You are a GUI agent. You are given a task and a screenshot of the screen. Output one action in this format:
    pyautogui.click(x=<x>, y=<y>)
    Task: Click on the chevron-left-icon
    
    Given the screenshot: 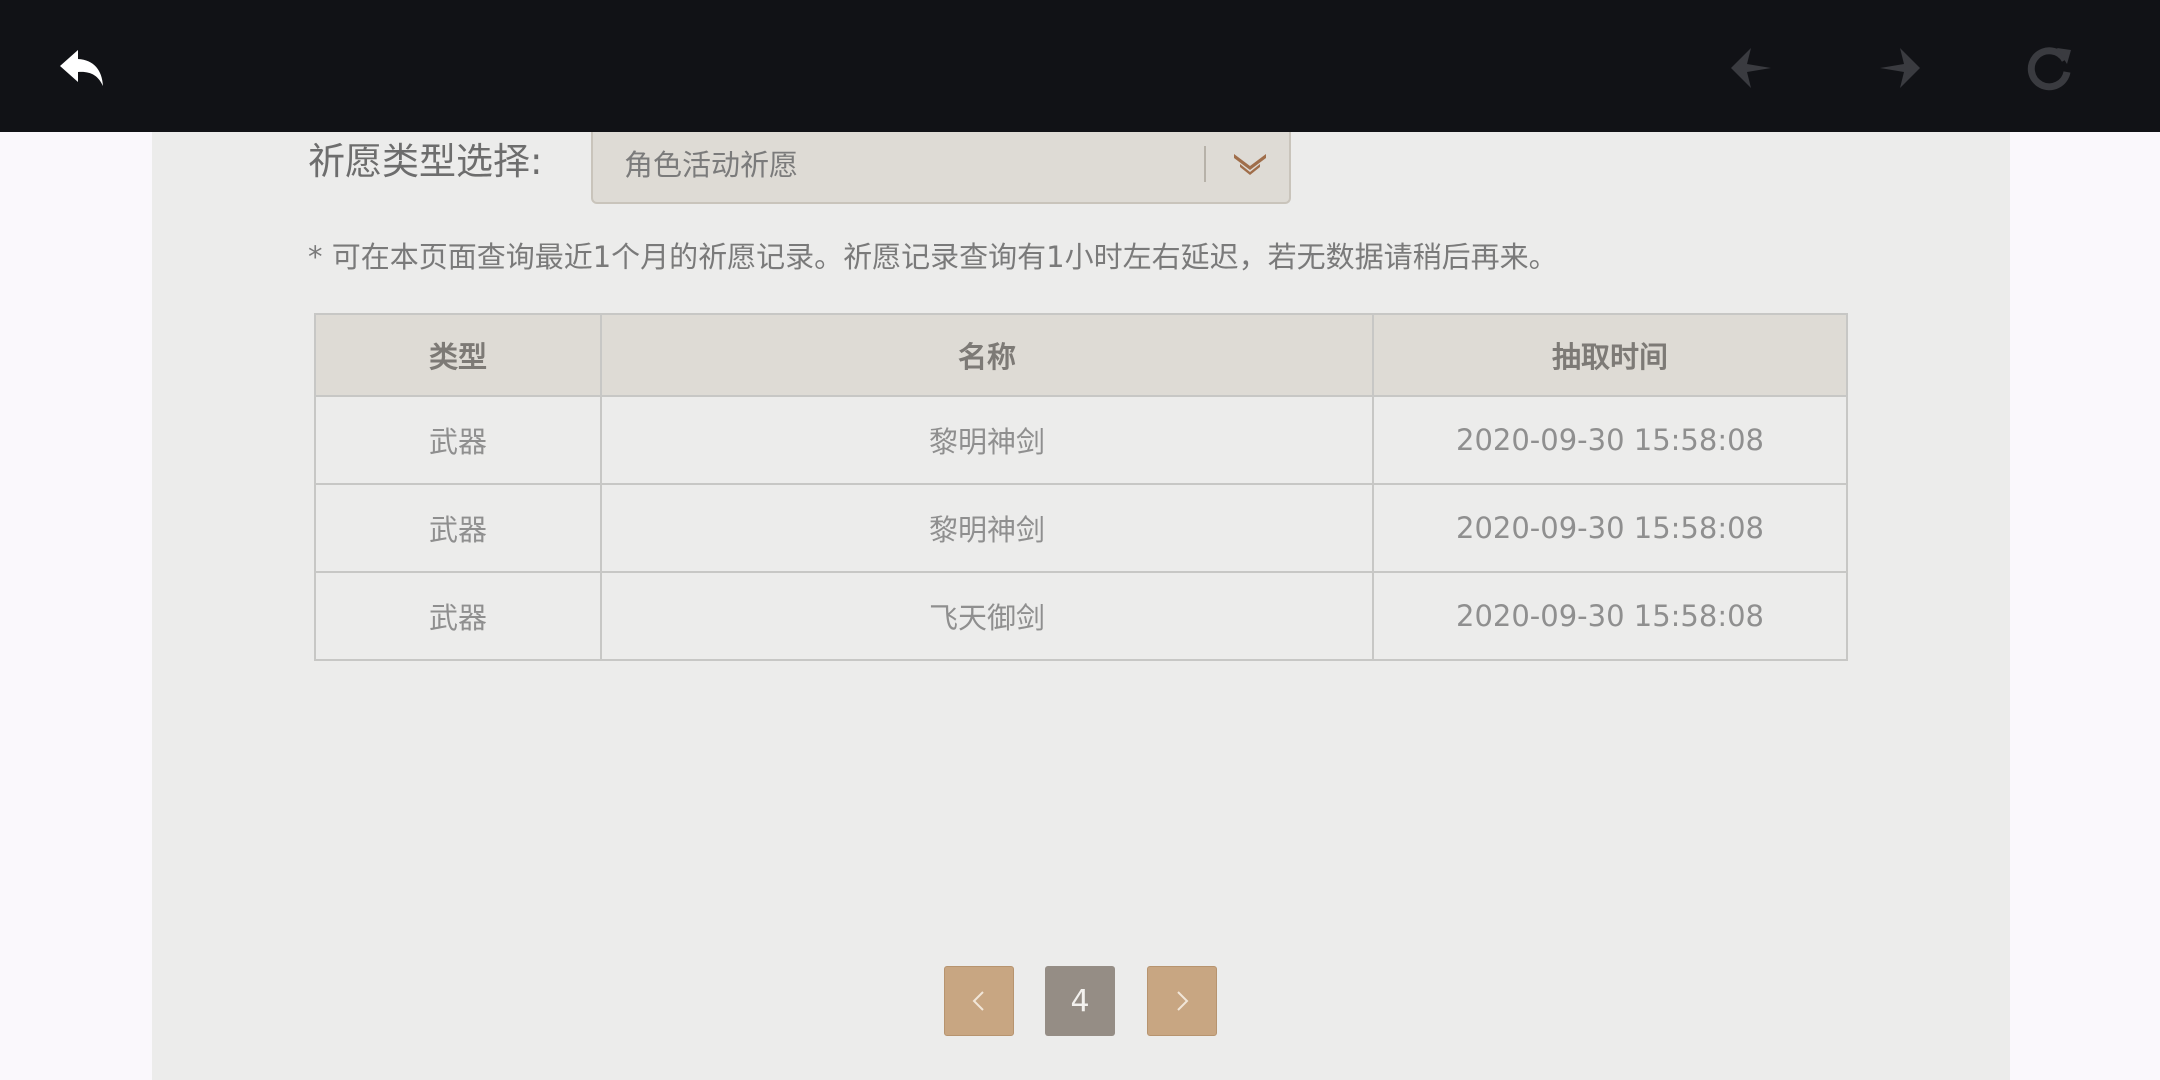 What is the action you would take?
    pyautogui.click(x=978, y=1001)
    